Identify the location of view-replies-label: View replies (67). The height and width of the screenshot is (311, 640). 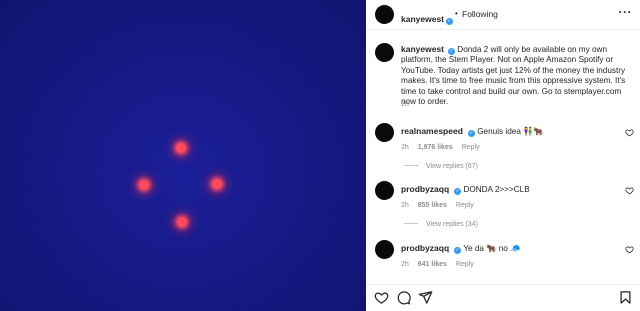
(452, 166).